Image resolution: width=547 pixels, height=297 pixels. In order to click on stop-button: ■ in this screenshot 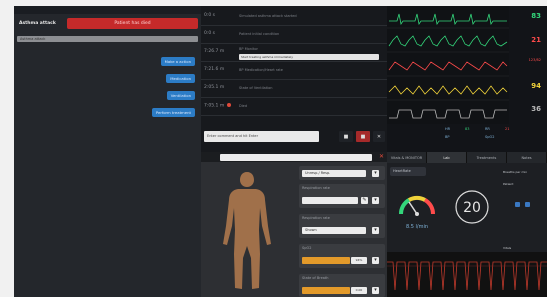, I will do `click(346, 136)`.